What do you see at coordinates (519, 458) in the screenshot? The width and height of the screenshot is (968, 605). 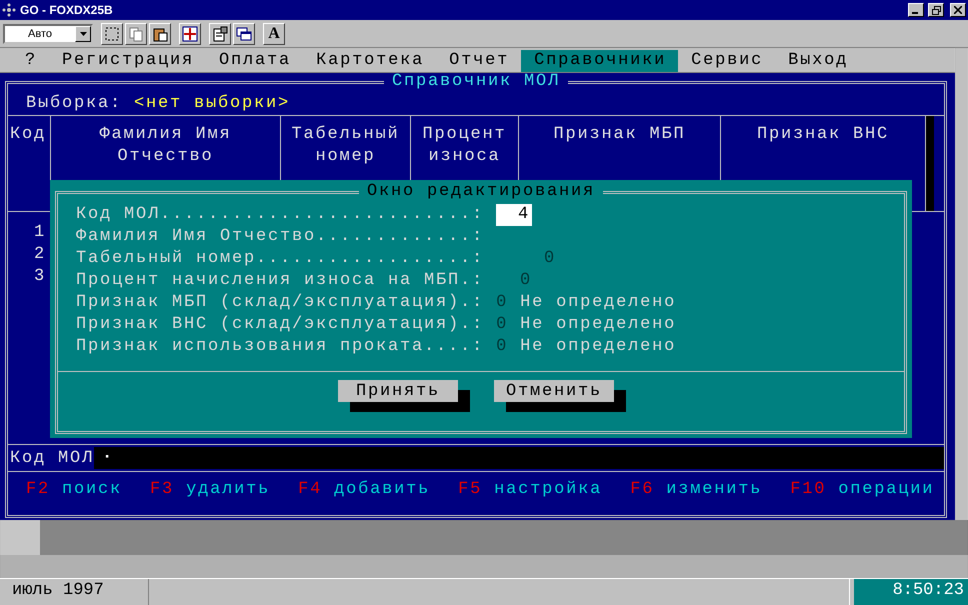 I see `lookup-field: ·` at bounding box center [519, 458].